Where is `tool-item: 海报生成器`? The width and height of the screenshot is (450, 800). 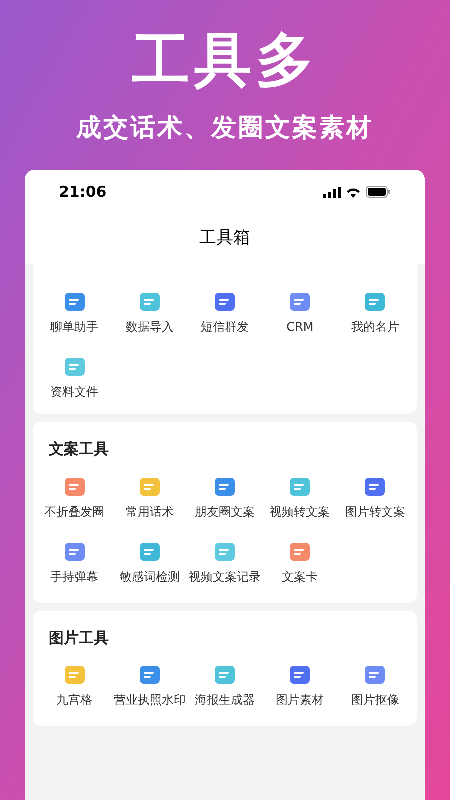 tool-item: 海报生成器 is located at coordinates (225, 685).